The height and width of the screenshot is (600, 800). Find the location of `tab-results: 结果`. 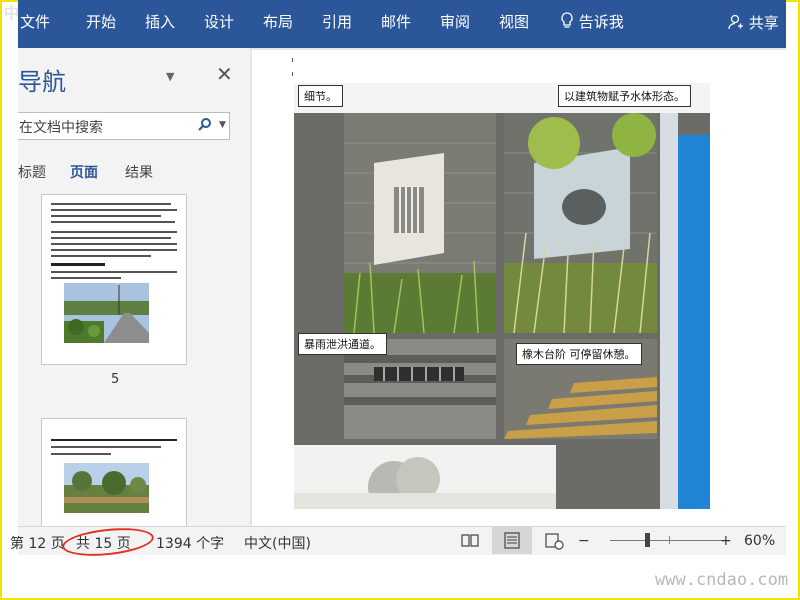

tab-results: 结果 is located at coordinates (139, 172).